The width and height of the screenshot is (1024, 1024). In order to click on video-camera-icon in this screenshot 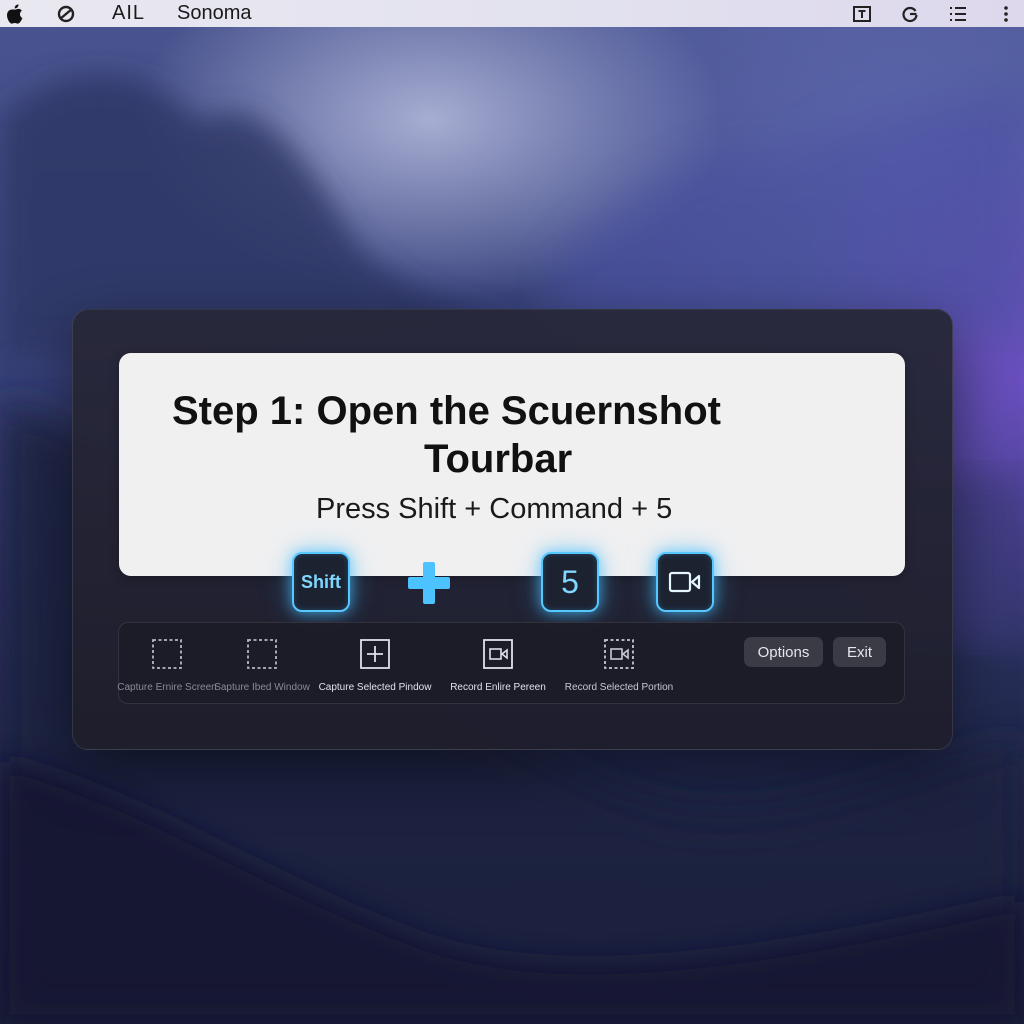, I will do `click(684, 582)`.